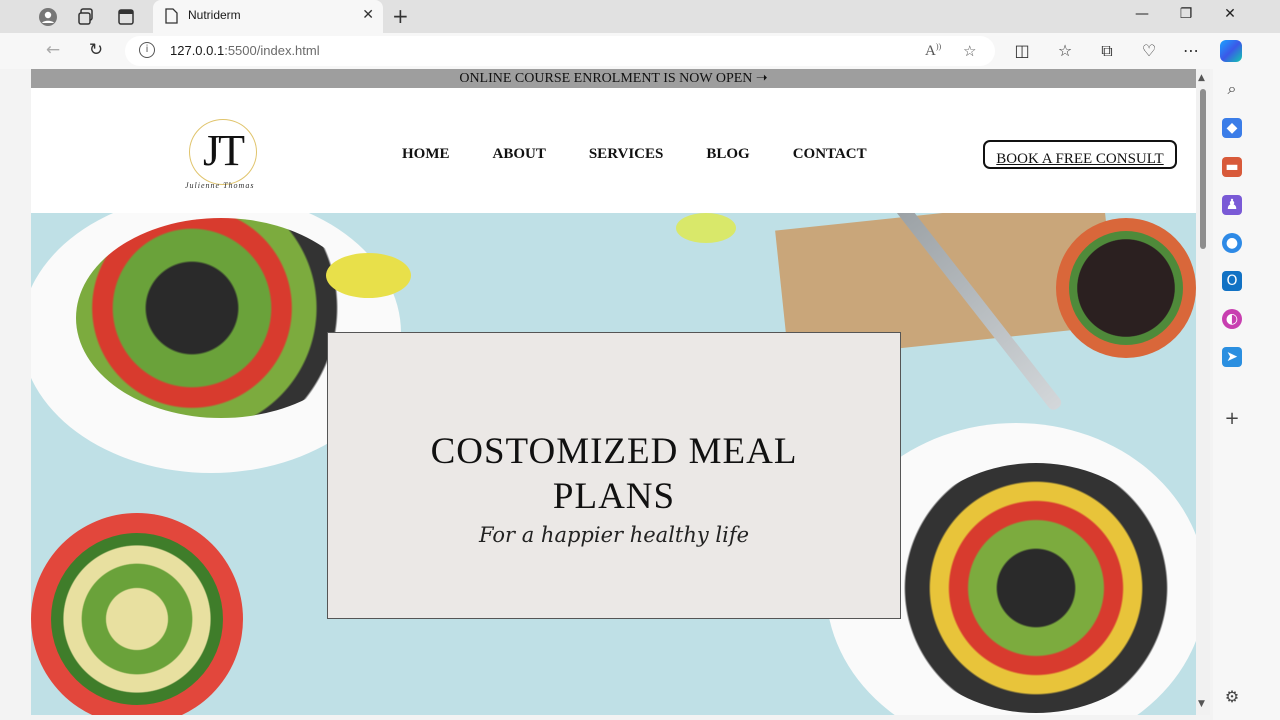 The height and width of the screenshot is (720, 1280). Describe the element at coordinates (96, 51) in the screenshot. I see `refresh-icon: ↻` at that location.